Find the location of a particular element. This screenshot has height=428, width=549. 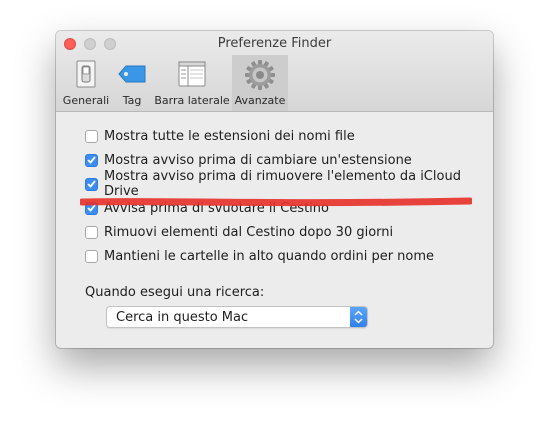

option-row: Avvisa prima di svuotare il Cestino is located at coordinates (207, 208).